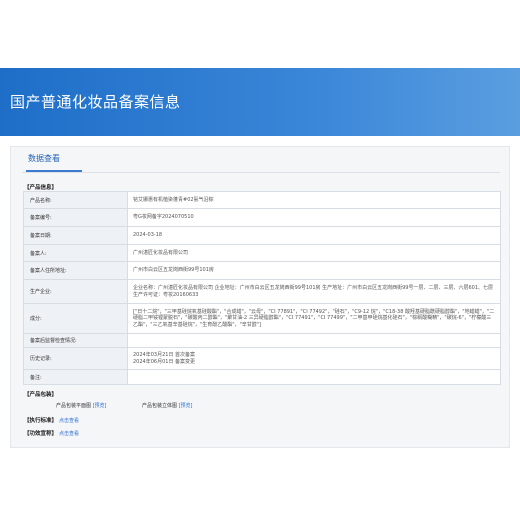  I want to click on table-row: 历史记录: 2024年03月21日 首次备案 2024年06月01日 备案变更, so click(262, 358).